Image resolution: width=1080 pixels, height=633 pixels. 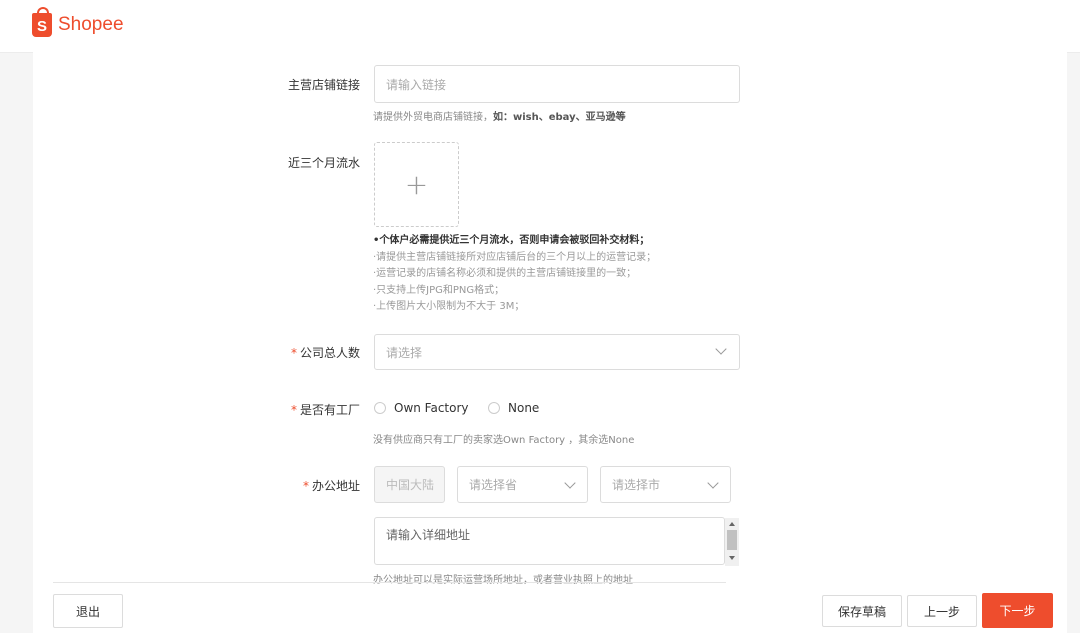 I want to click on radio-none: None, so click(x=513, y=408).